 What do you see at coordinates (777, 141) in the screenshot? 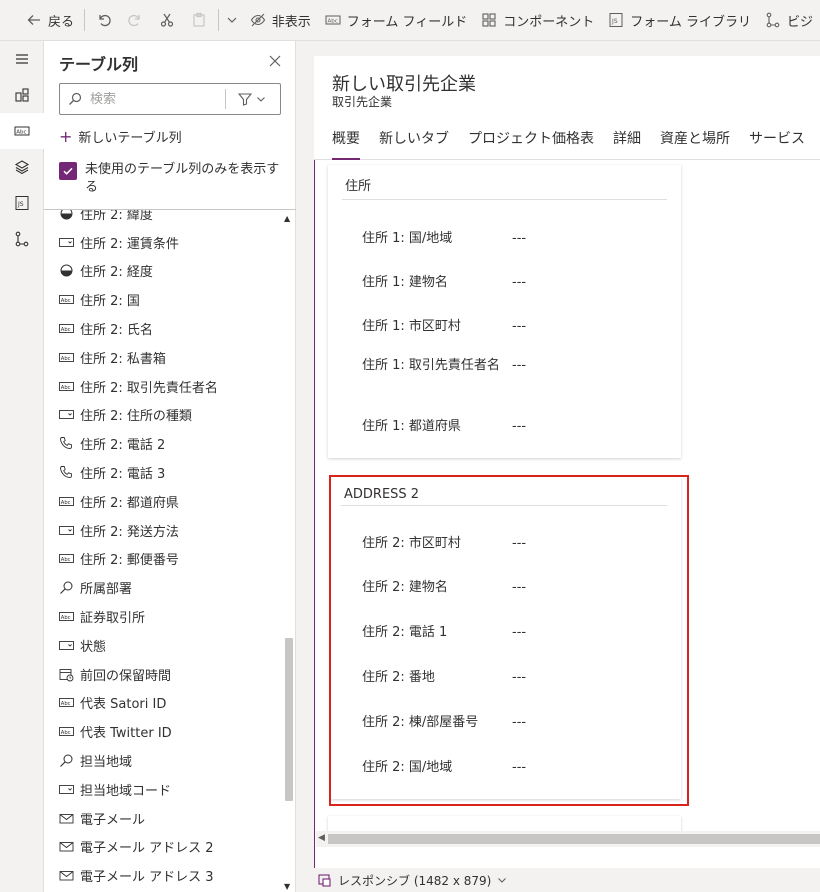
I see `tab-service: サービス` at bounding box center [777, 141].